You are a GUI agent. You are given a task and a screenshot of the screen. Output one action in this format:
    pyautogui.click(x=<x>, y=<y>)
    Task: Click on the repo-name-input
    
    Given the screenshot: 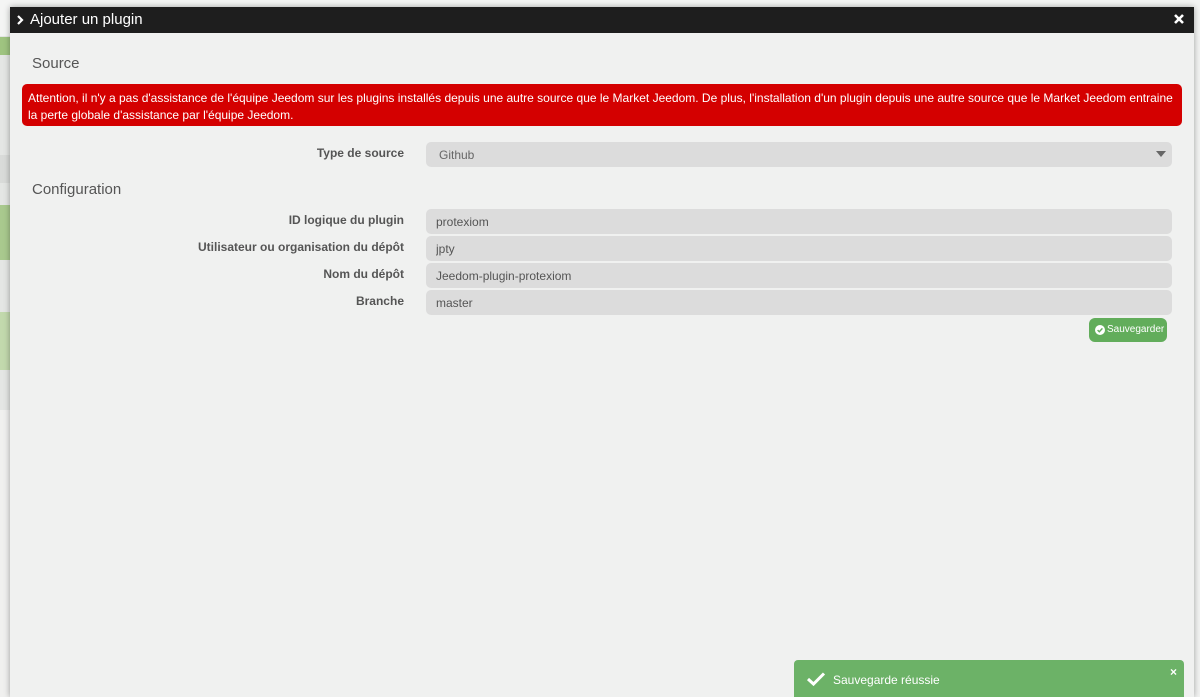 What is the action you would take?
    pyautogui.click(x=799, y=275)
    